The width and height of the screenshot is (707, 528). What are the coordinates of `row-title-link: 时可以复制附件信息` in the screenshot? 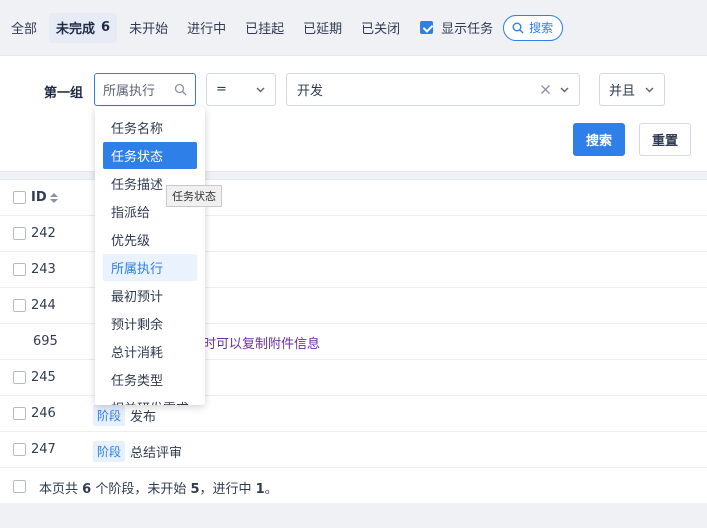 It's located at (261, 342).